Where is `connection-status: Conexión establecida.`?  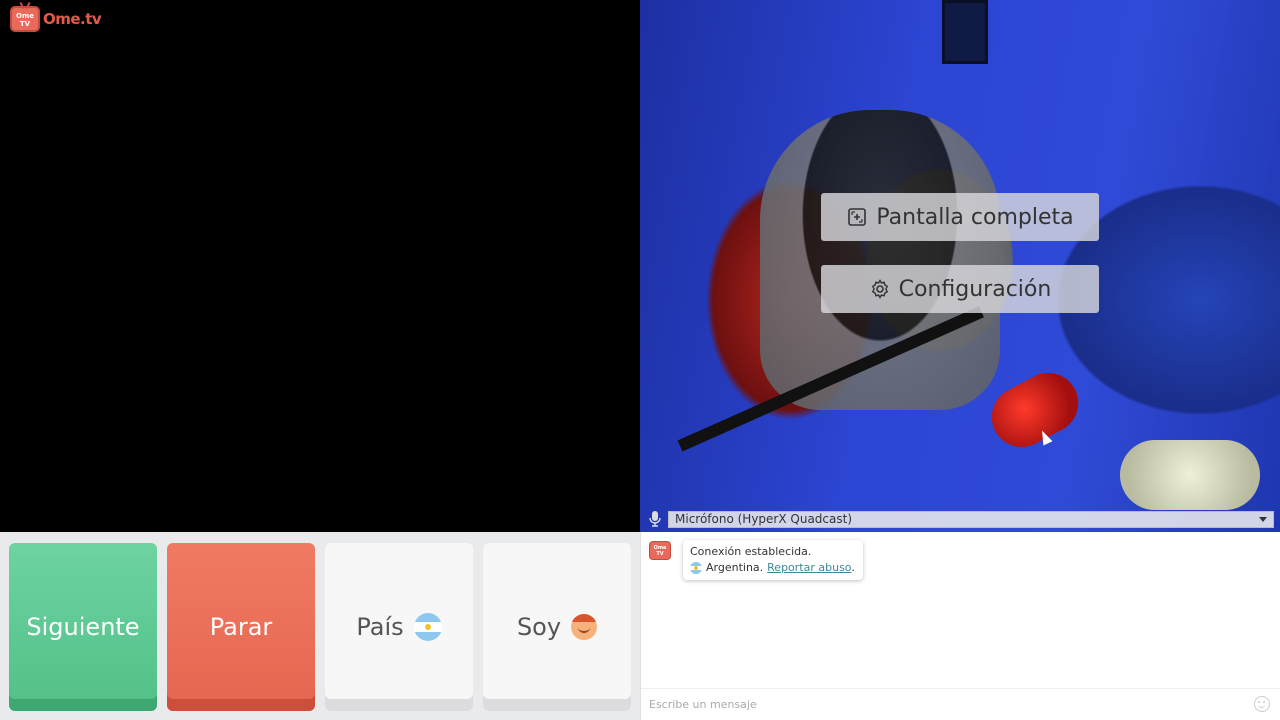
connection-status: Conexión establecida. is located at coordinates (751, 551).